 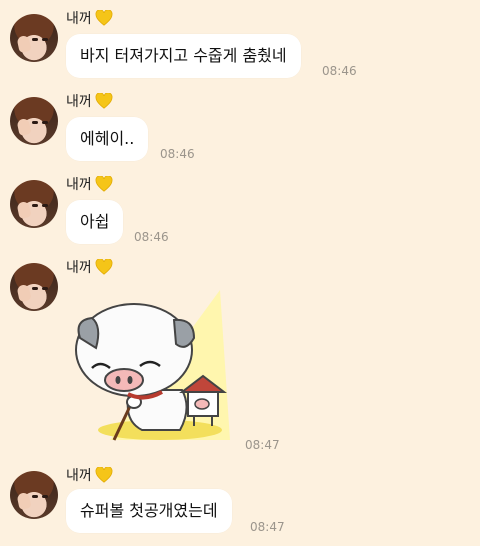 What do you see at coordinates (107, 139) in the screenshot?
I see `message-bubble: 에헤이..` at bounding box center [107, 139].